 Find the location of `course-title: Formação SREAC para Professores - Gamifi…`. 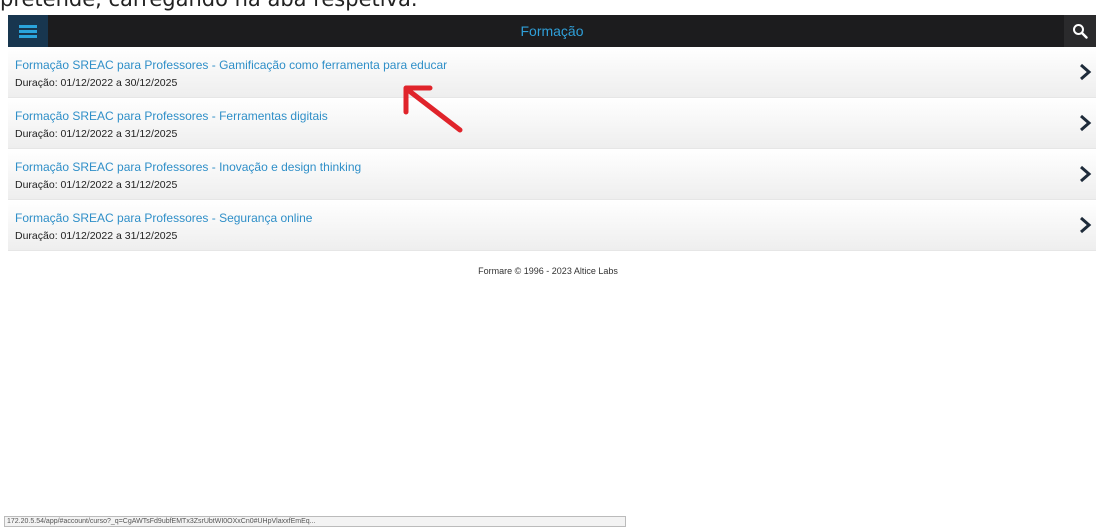

course-title: Formação SREAC para Professores - Gamifi… is located at coordinates (231, 65).